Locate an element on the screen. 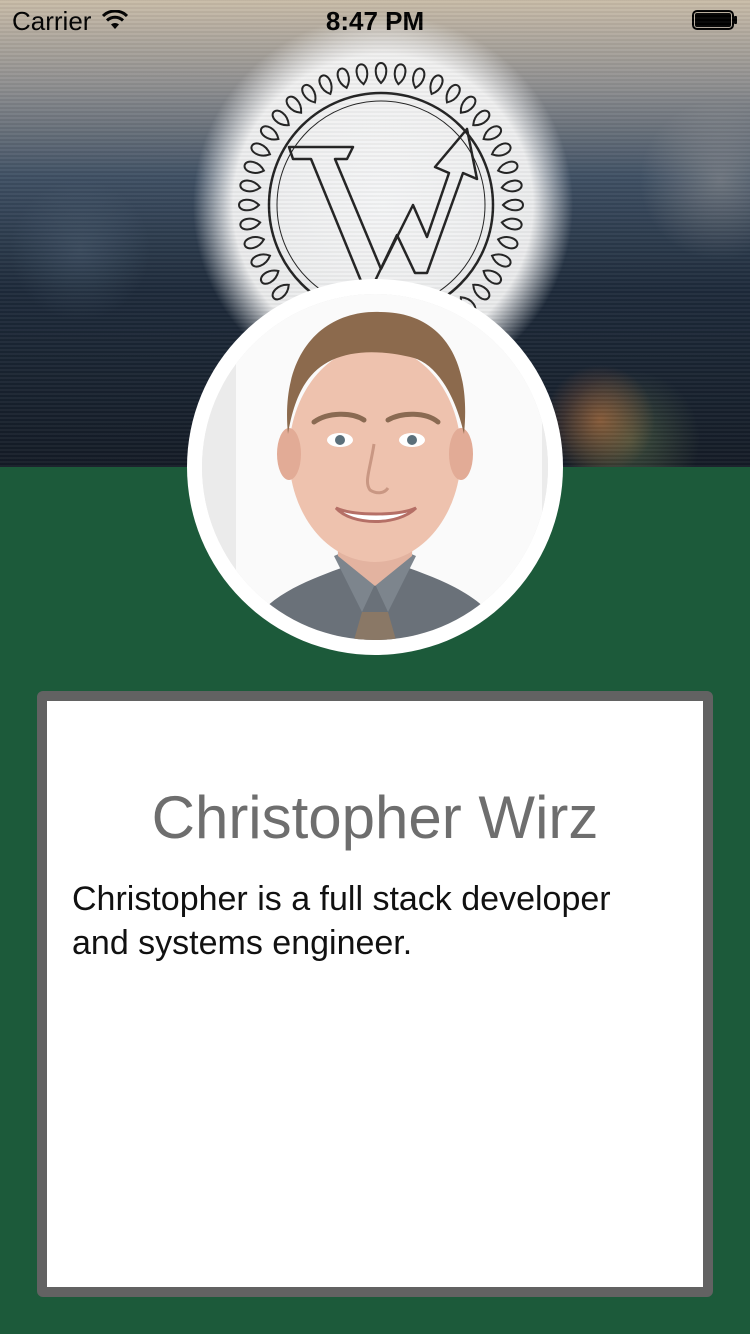 Image resolution: width=750 pixels, height=1334 pixels. status-time: 8:47 PM is located at coordinates (375, 21).